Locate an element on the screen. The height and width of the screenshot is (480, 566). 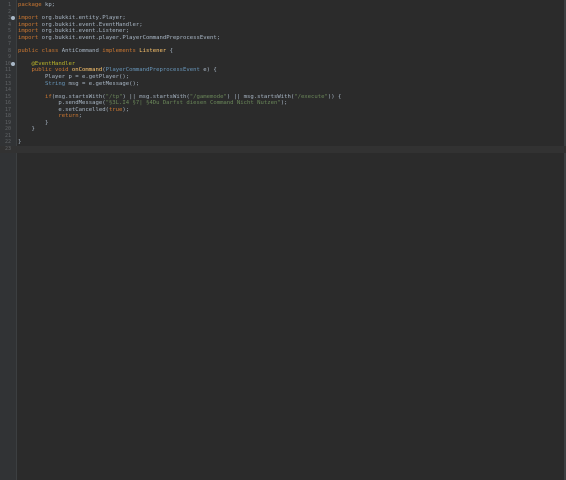
code-token: String is located at coordinates (55, 83).